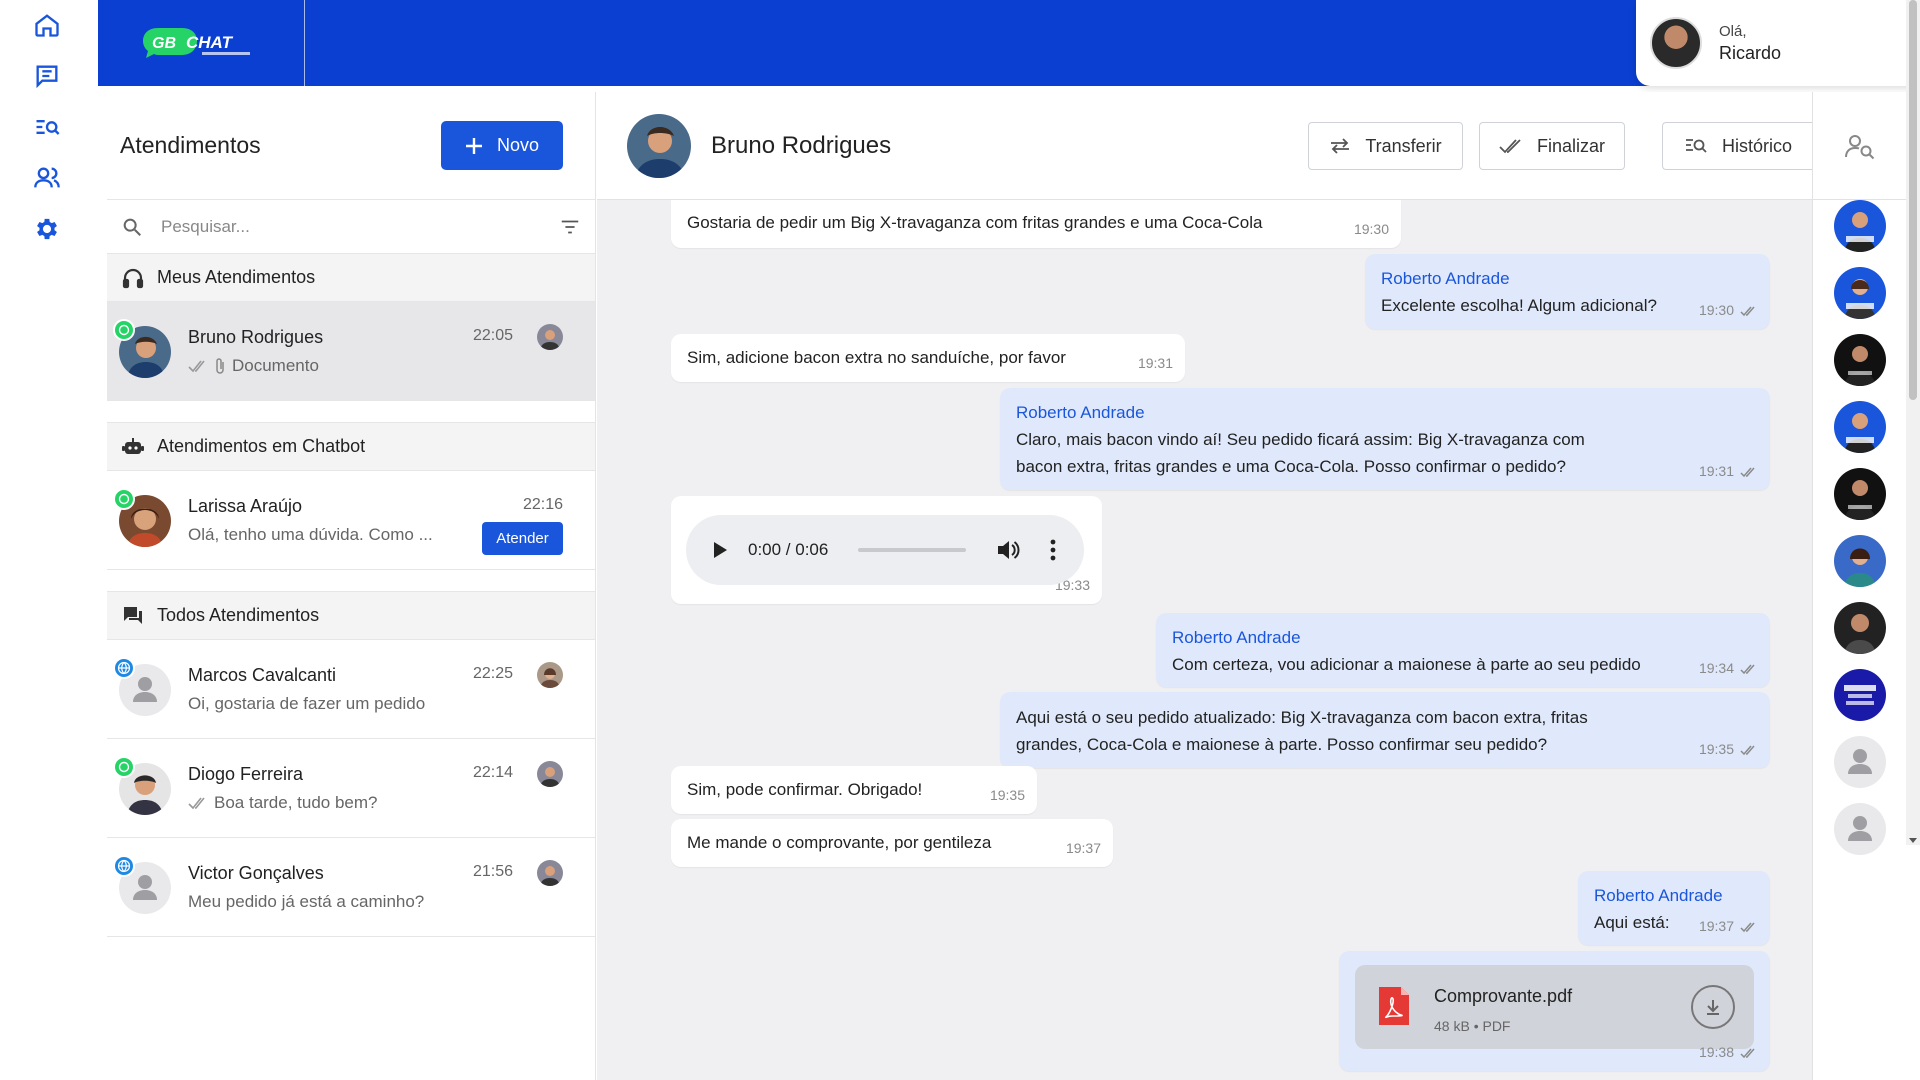 This screenshot has width=1920, height=1080. Describe the element at coordinates (164, 43) in the screenshot. I see `svg-text: GB` at that location.